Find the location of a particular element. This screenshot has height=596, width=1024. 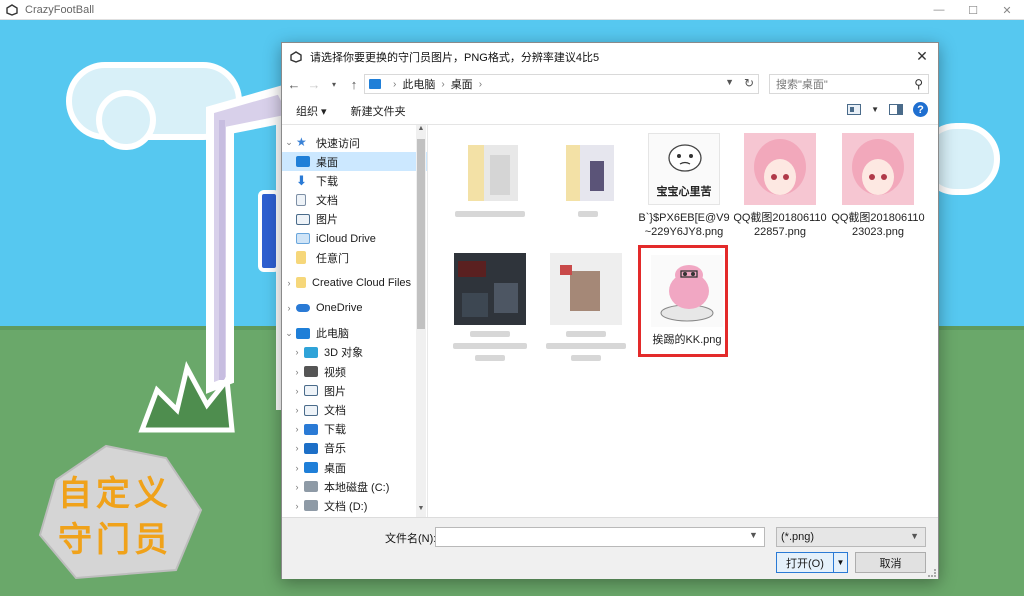

tree-item-desktop: 桌面 ✎ is located at coordinates (354, 162).